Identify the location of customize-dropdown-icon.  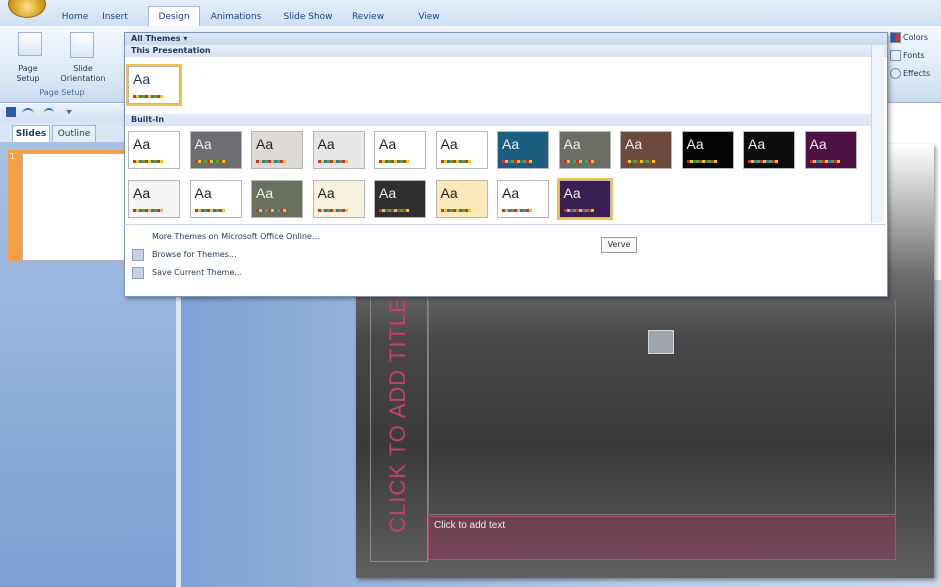
(69, 112).